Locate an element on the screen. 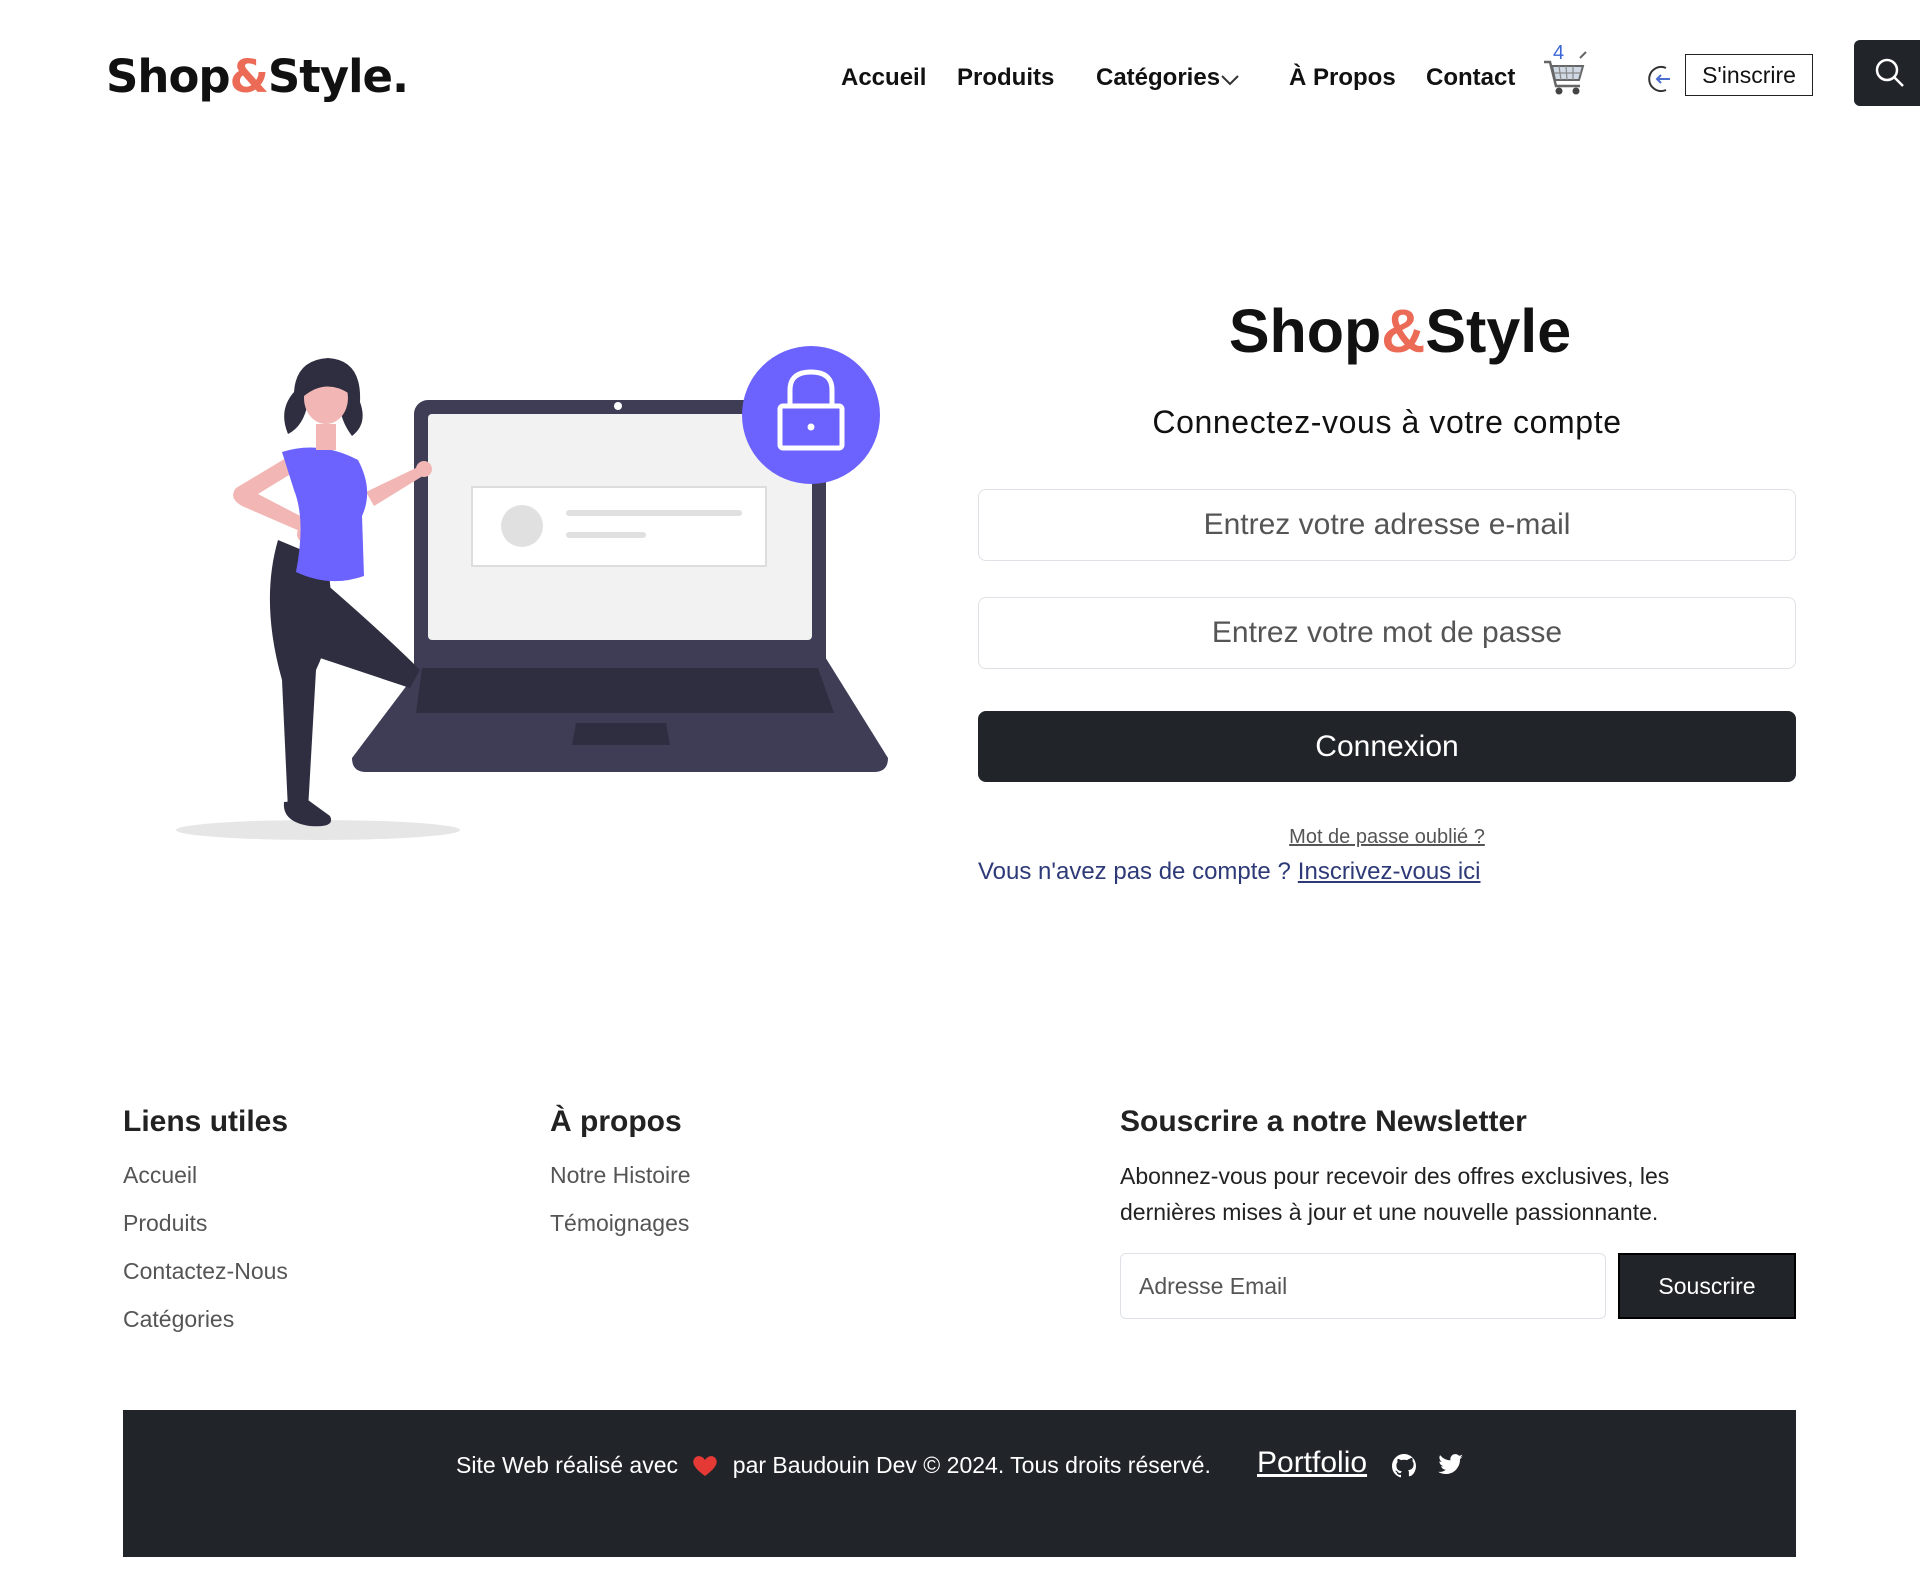 The image size is (1920, 1593). footer-link-contact: Contactez-Nous is located at coordinates (205, 1271).